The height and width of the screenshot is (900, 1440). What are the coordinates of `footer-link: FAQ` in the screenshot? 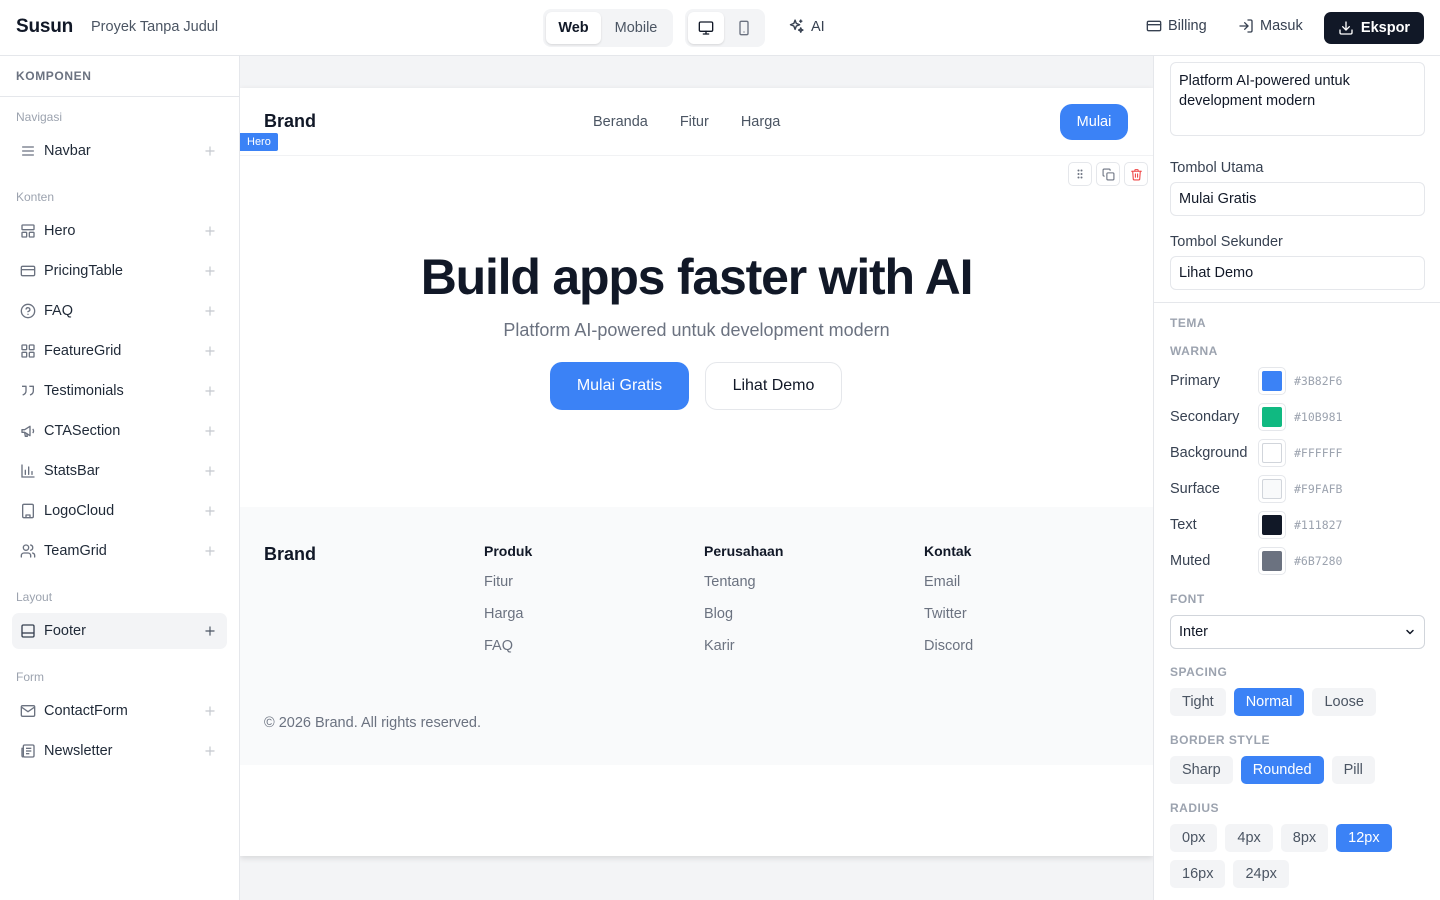 It's located at (508, 654).